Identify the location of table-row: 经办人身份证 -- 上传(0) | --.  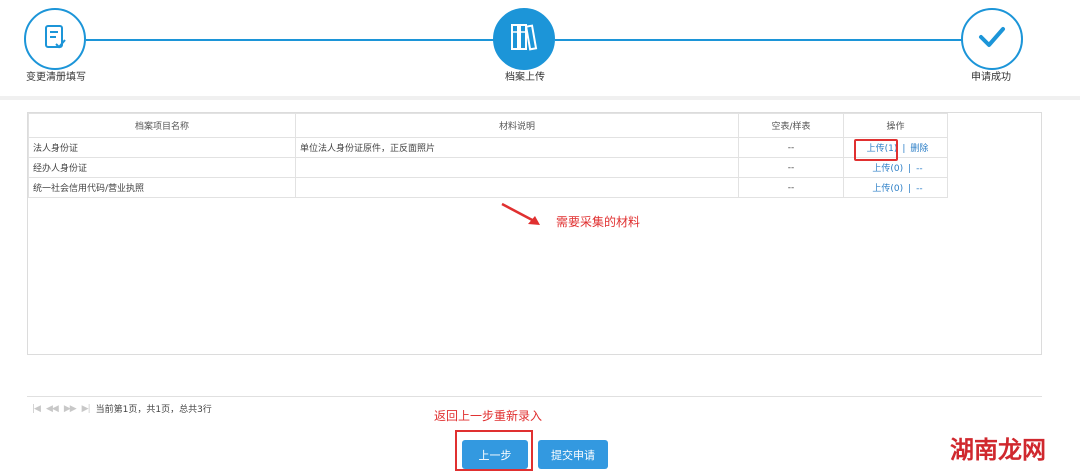
(488, 167).